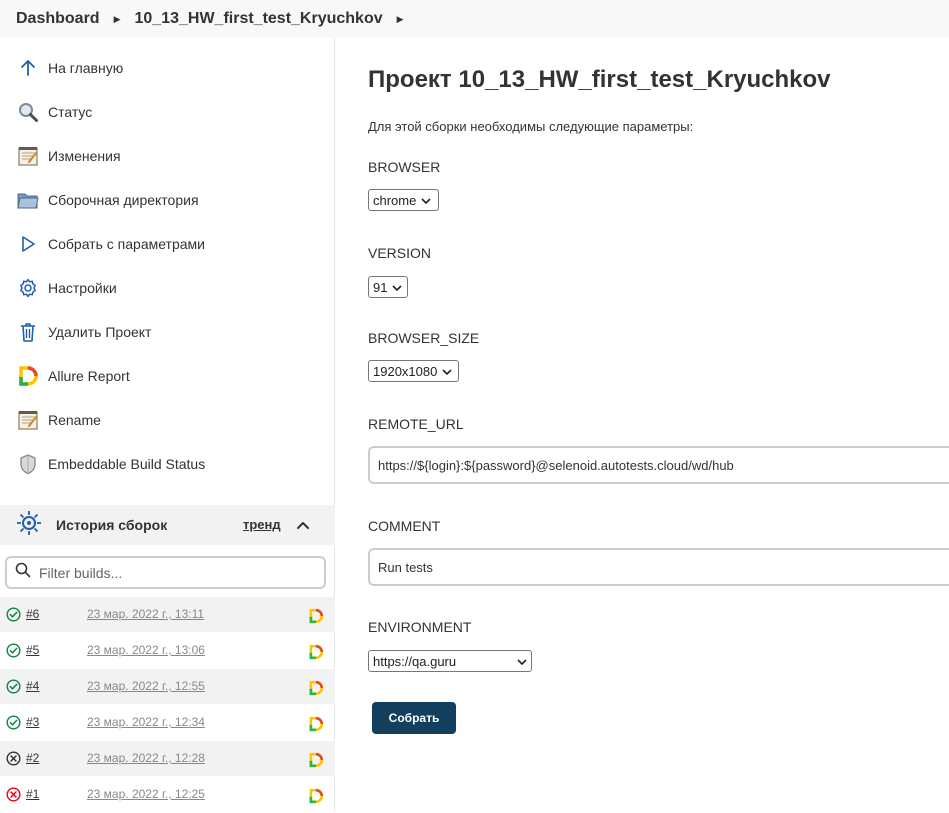 This screenshot has width=949, height=813. Describe the element at coordinates (259, 19) in the screenshot. I see `breadcrumb-project: 10_13_HW_first_test_Kryuchkov` at that location.